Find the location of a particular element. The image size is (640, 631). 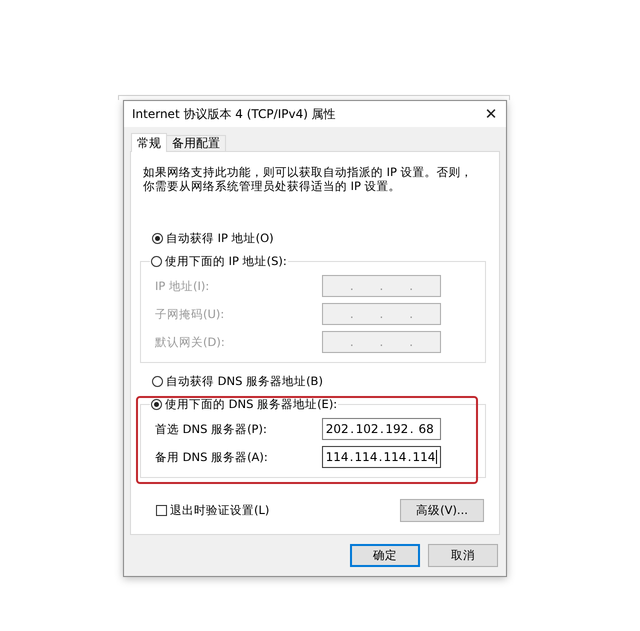

radio-option: 自动获得 IP 地址(O) is located at coordinates (213, 238).